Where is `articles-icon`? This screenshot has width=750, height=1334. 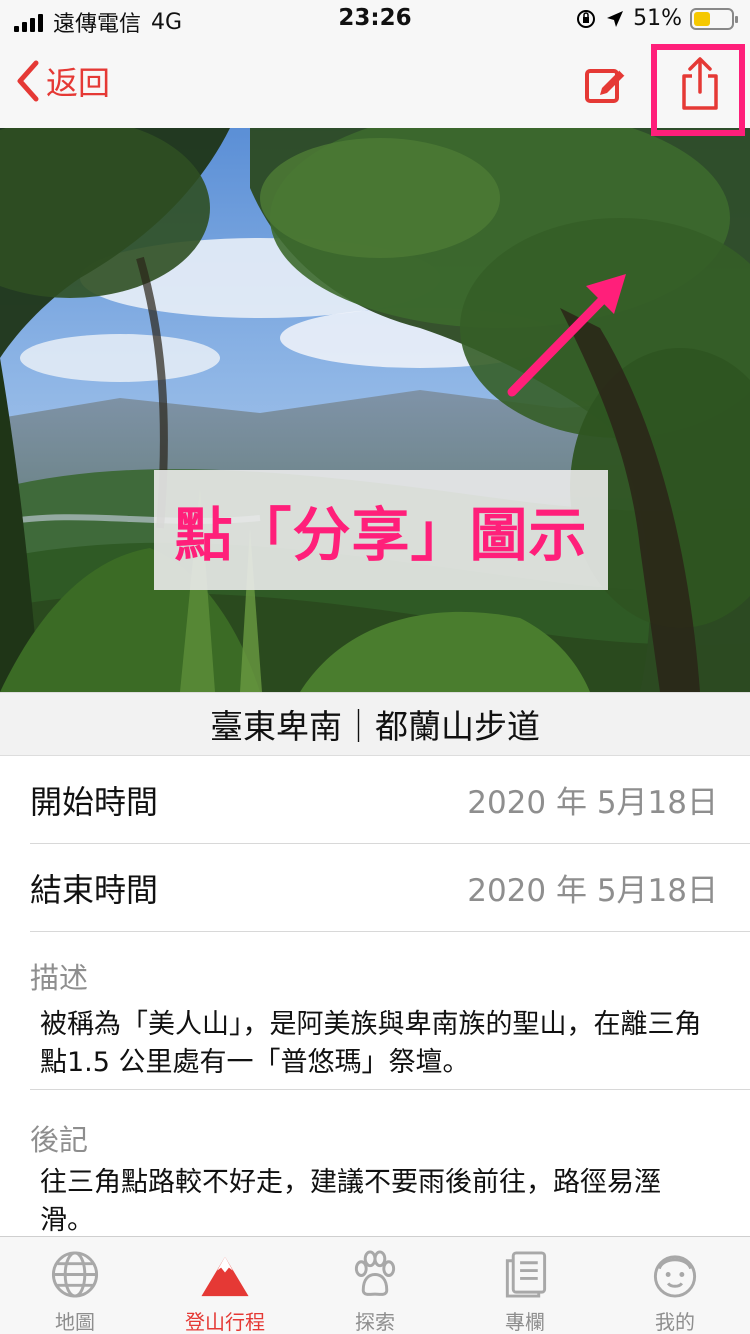 articles-icon is located at coordinates (526, 1274).